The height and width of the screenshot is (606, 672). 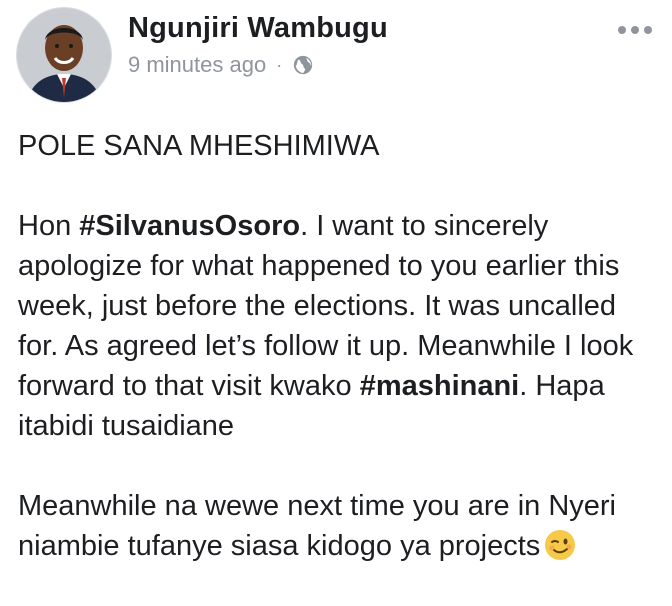 What do you see at coordinates (560, 545) in the screenshot?
I see `winking-face-emoji-icon` at bounding box center [560, 545].